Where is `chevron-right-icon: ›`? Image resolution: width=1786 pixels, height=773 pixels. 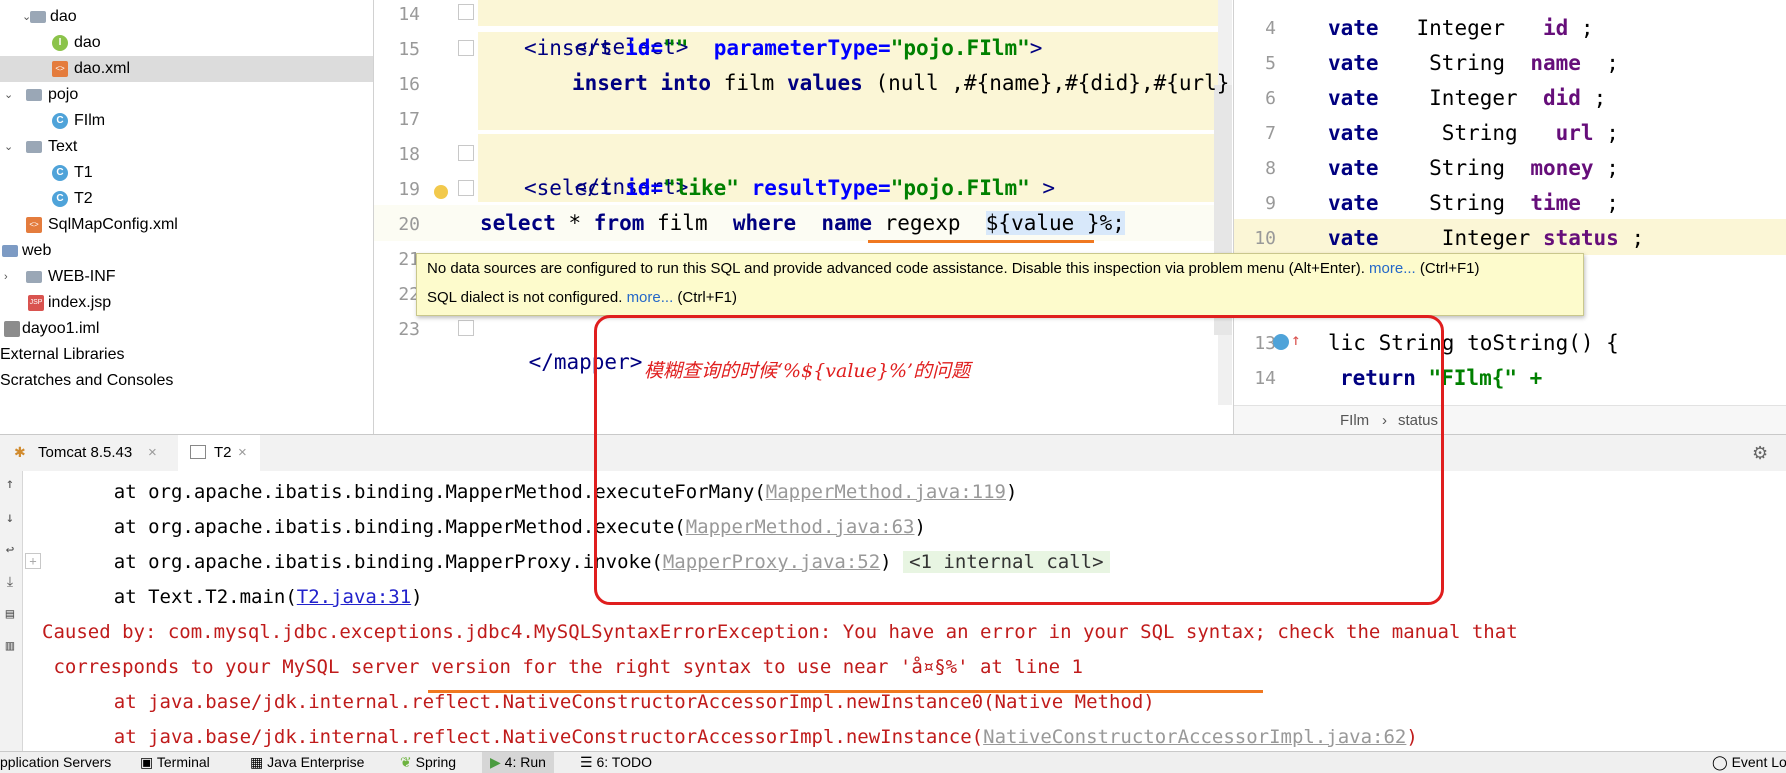 chevron-right-icon: › is located at coordinates (10, 277).